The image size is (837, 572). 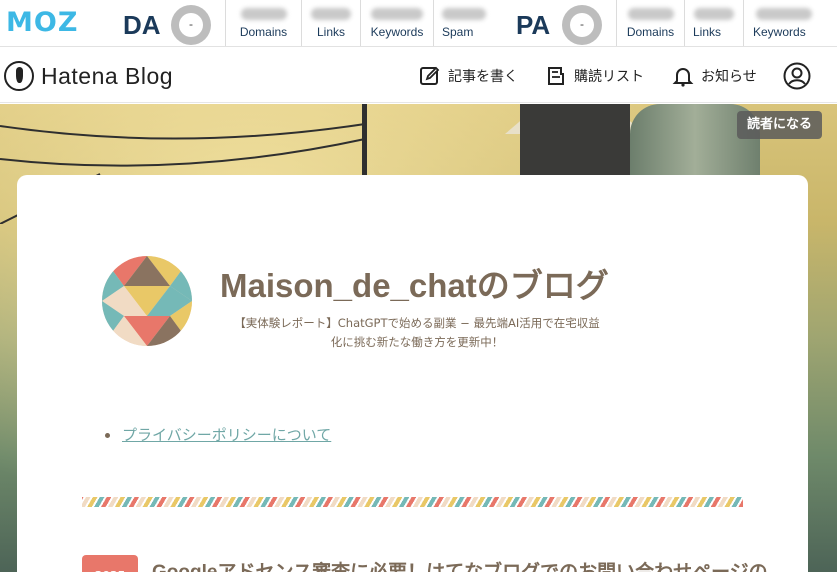 I want to click on notifications-link: お知らせ, so click(x=714, y=76).